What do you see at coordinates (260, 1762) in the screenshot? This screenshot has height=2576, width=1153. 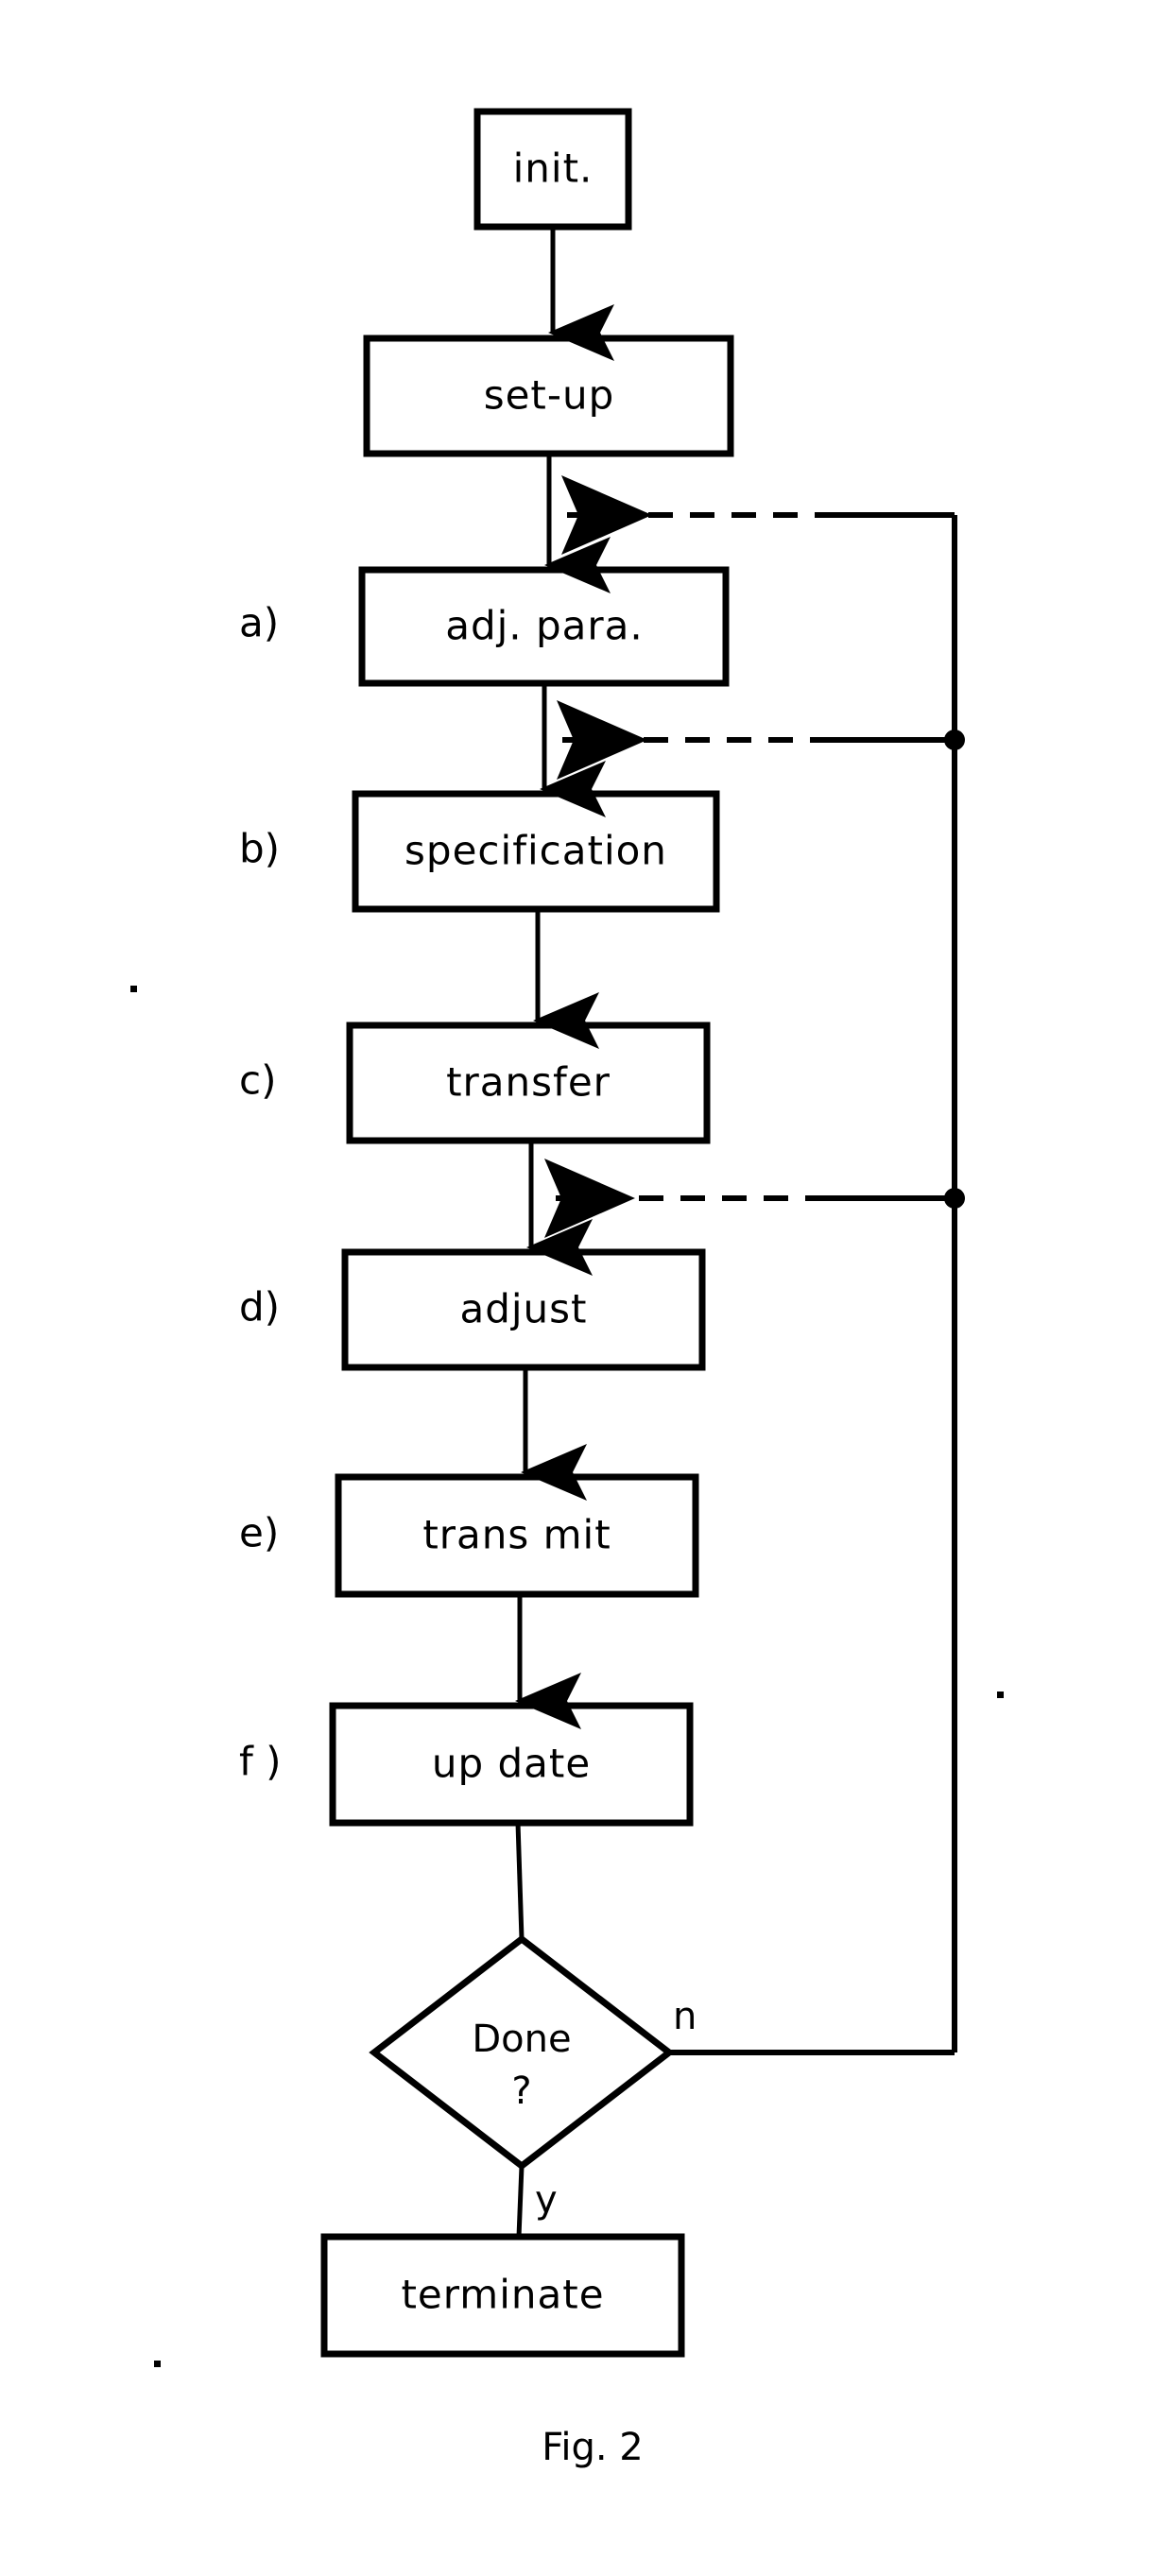 I see `step-label-f: f )` at bounding box center [260, 1762].